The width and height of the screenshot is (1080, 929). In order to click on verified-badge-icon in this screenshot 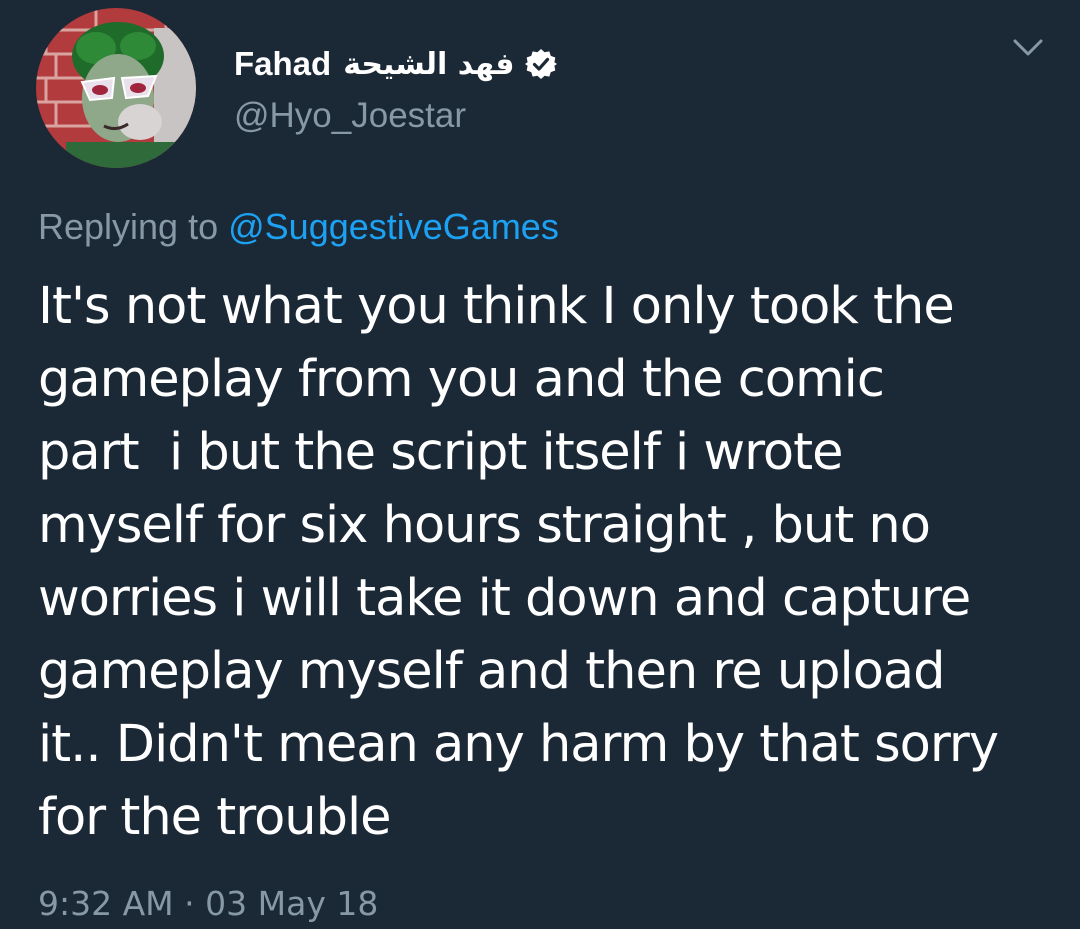, I will do `click(540, 64)`.